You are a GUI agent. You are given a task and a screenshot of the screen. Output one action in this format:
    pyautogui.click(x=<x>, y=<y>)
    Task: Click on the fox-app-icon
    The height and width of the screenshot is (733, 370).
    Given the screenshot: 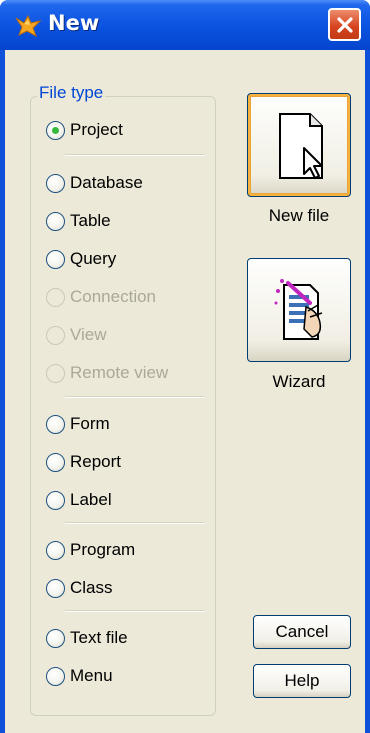 What is the action you would take?
    pyautogui.click(x=28, y=26)
    